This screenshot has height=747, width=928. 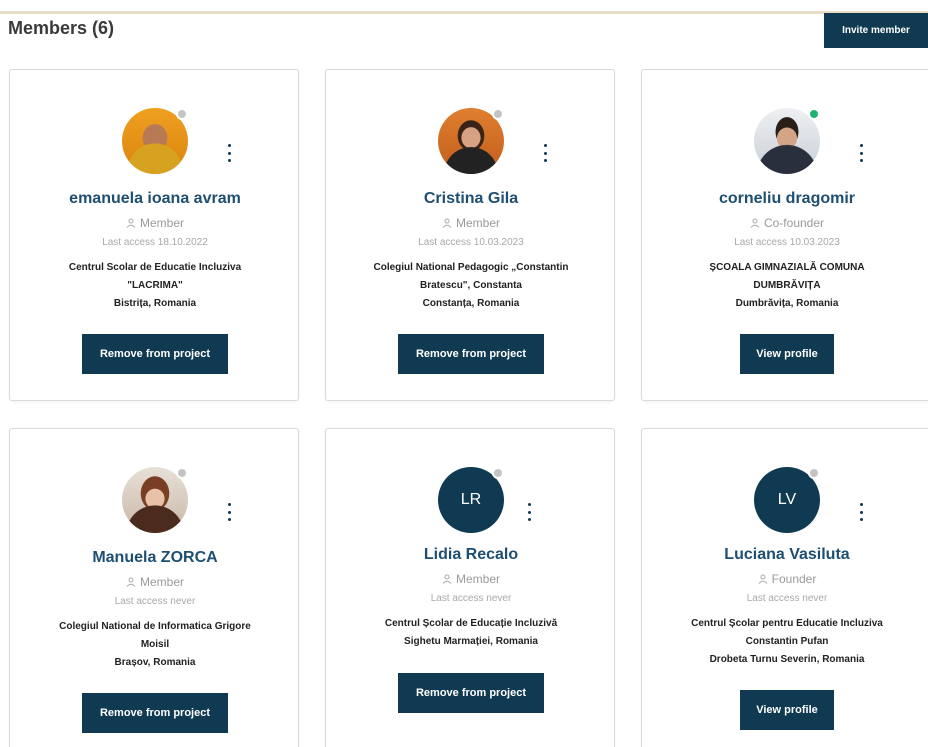 I want to click on location: Bistrița, Romania, so click(x=155, y=303).